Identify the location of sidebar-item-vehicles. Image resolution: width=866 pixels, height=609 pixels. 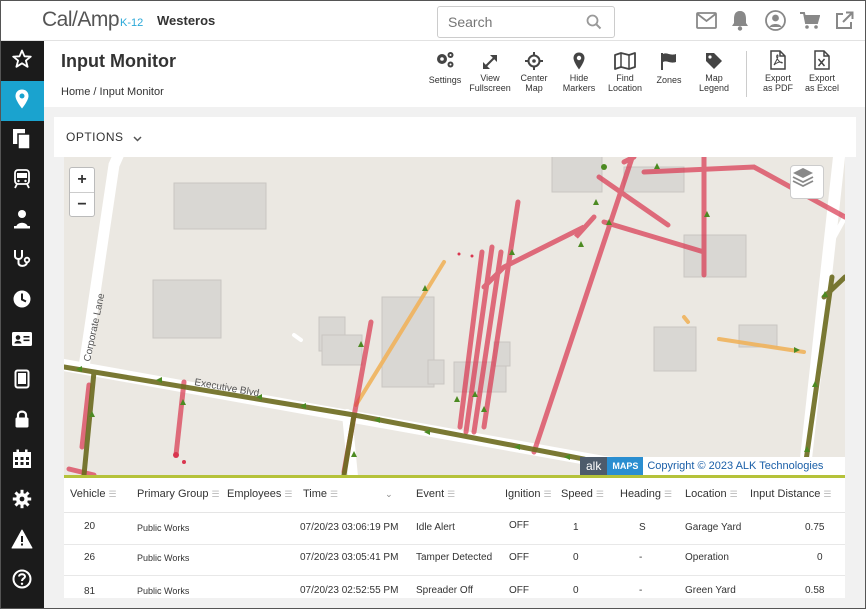
(22, 181).